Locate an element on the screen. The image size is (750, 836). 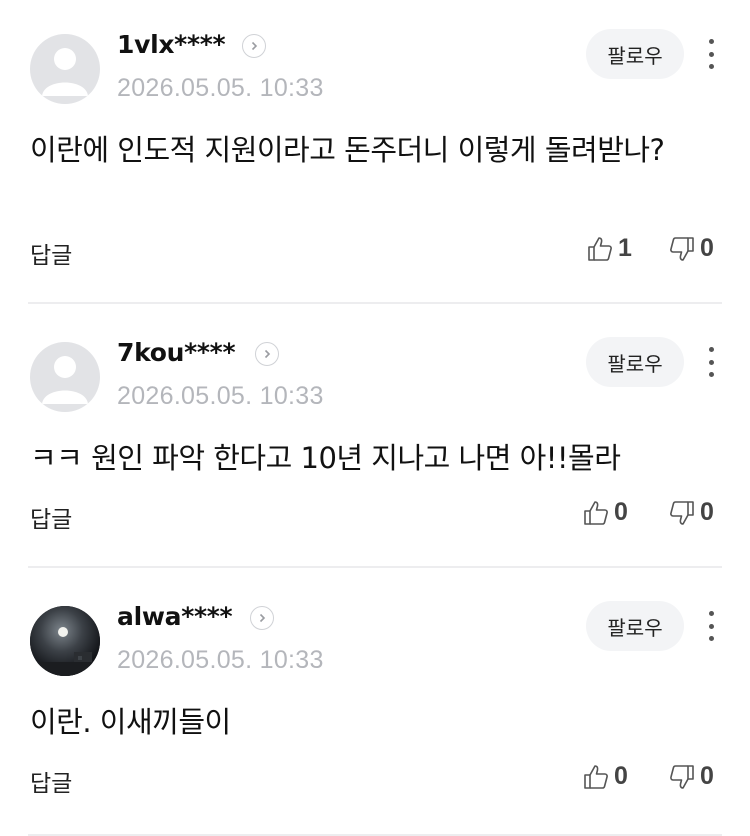
username: alwa**** is located at coordinates (175, 616).